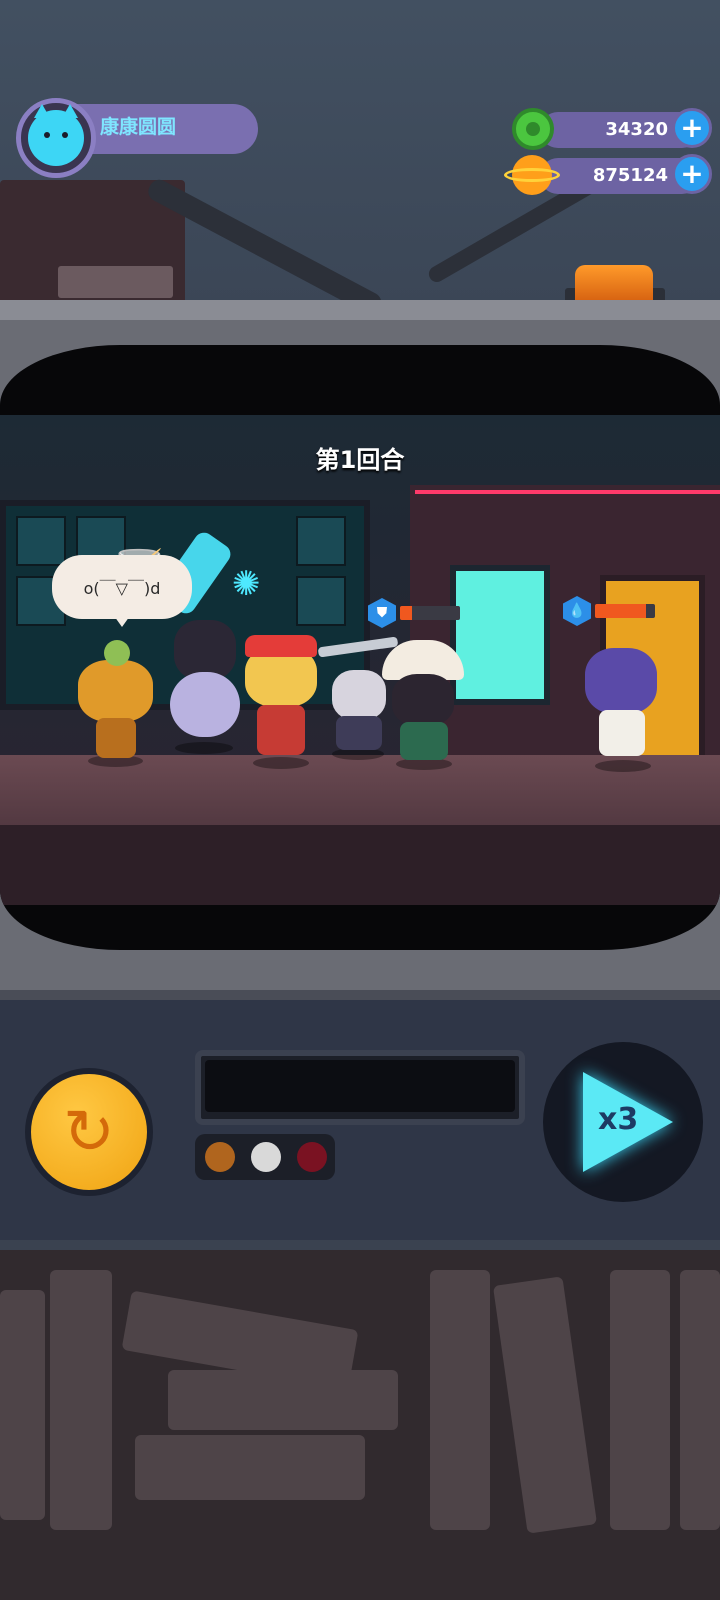  I want to click on planet-ring, so click(532, 175).